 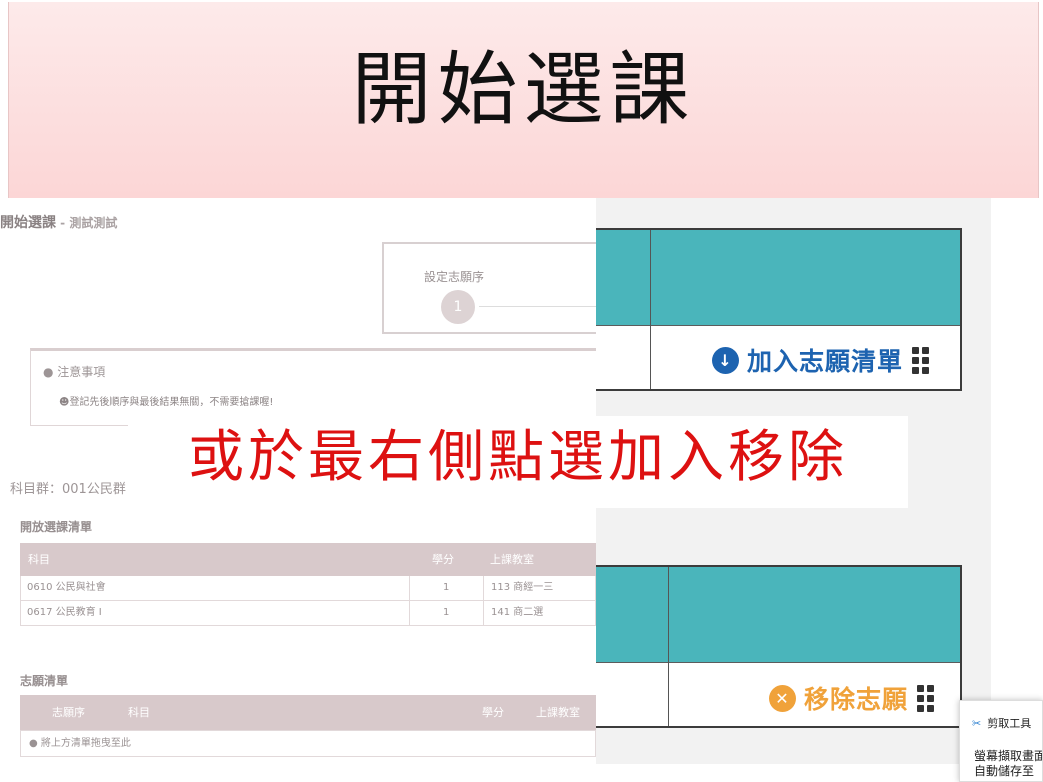 What do you see at coordinates (308, 743) in the screenshot?
I see `wish-list-dropzone: ● 將上方清單拖曳至此` at bounding box center [308, 743].